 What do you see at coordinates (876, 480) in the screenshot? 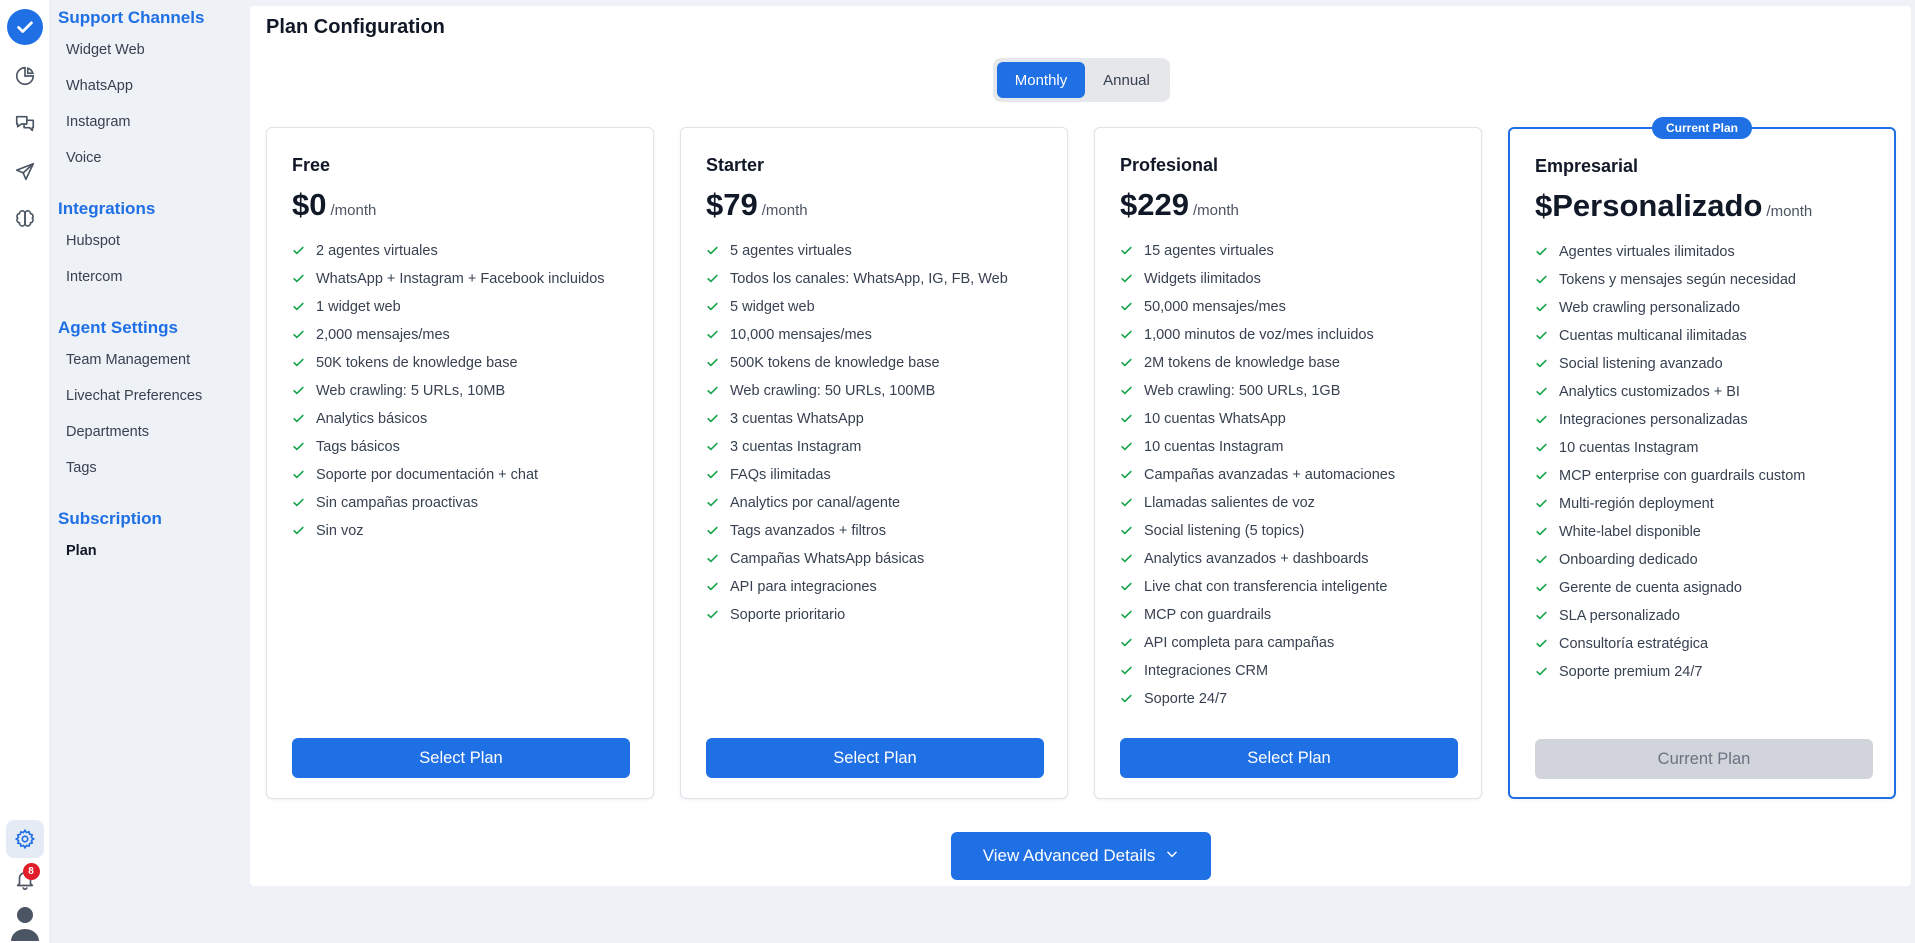
I see `plan-feature-item: FAQs ilimitadas` at bounding box center [876, 480].